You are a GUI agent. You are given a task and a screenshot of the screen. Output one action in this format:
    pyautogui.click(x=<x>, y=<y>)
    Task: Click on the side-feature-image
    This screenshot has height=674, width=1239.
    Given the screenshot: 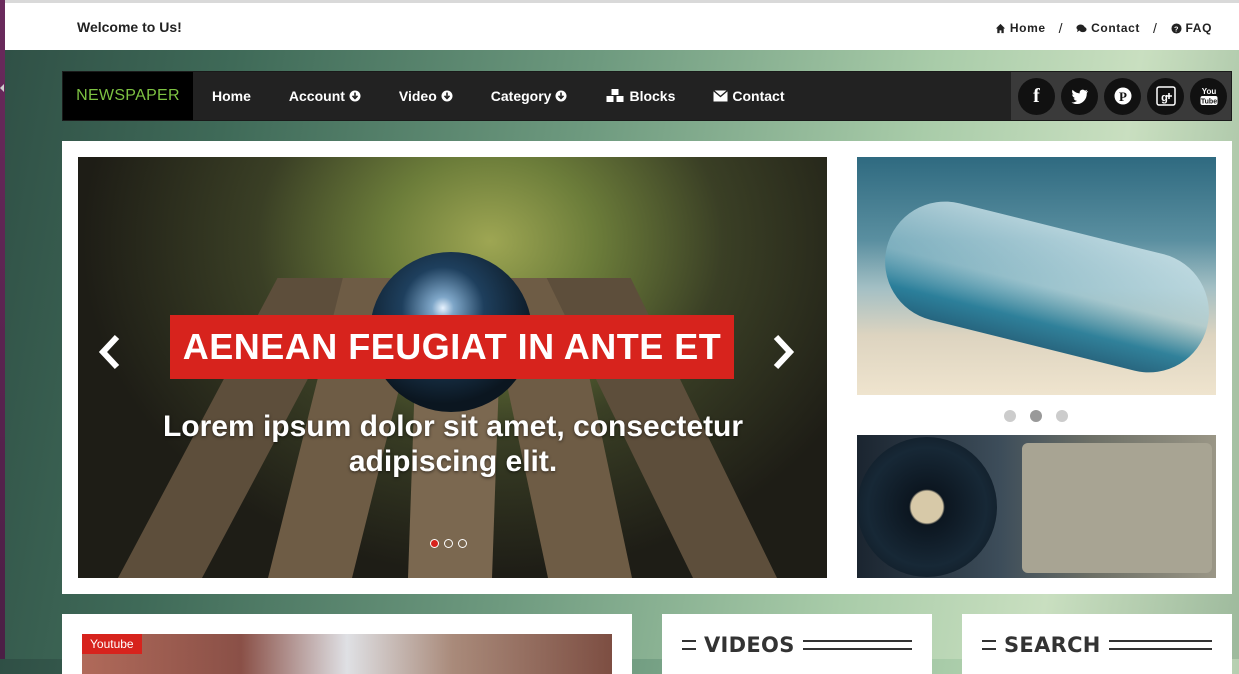 What is the action you would take?
    pyautogui.click(x=1036, y=506)
    